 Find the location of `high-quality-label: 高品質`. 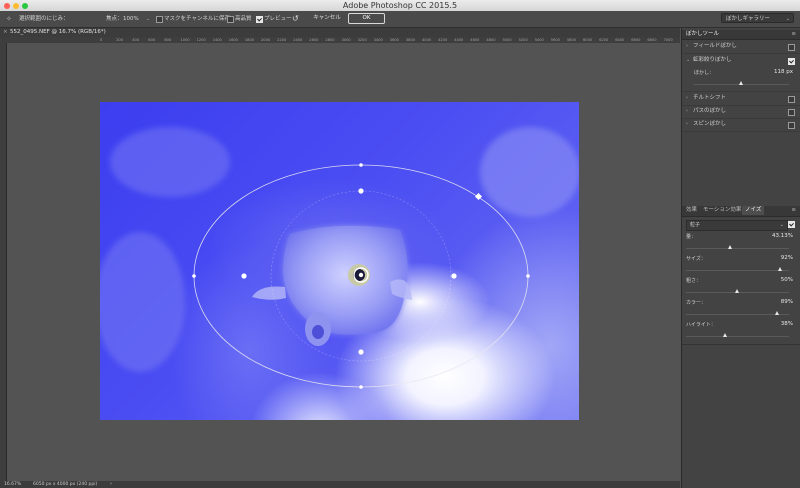

high-quality-label: 高品質 is located at coordinates (243, 19).